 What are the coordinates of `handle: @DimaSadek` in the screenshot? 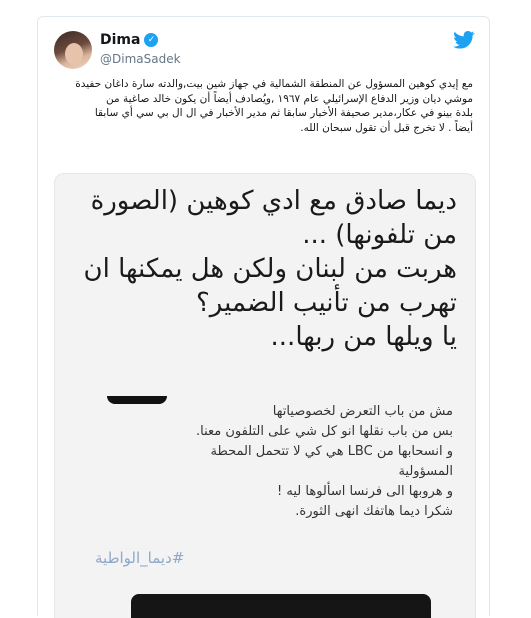 It's located at (140, 59).